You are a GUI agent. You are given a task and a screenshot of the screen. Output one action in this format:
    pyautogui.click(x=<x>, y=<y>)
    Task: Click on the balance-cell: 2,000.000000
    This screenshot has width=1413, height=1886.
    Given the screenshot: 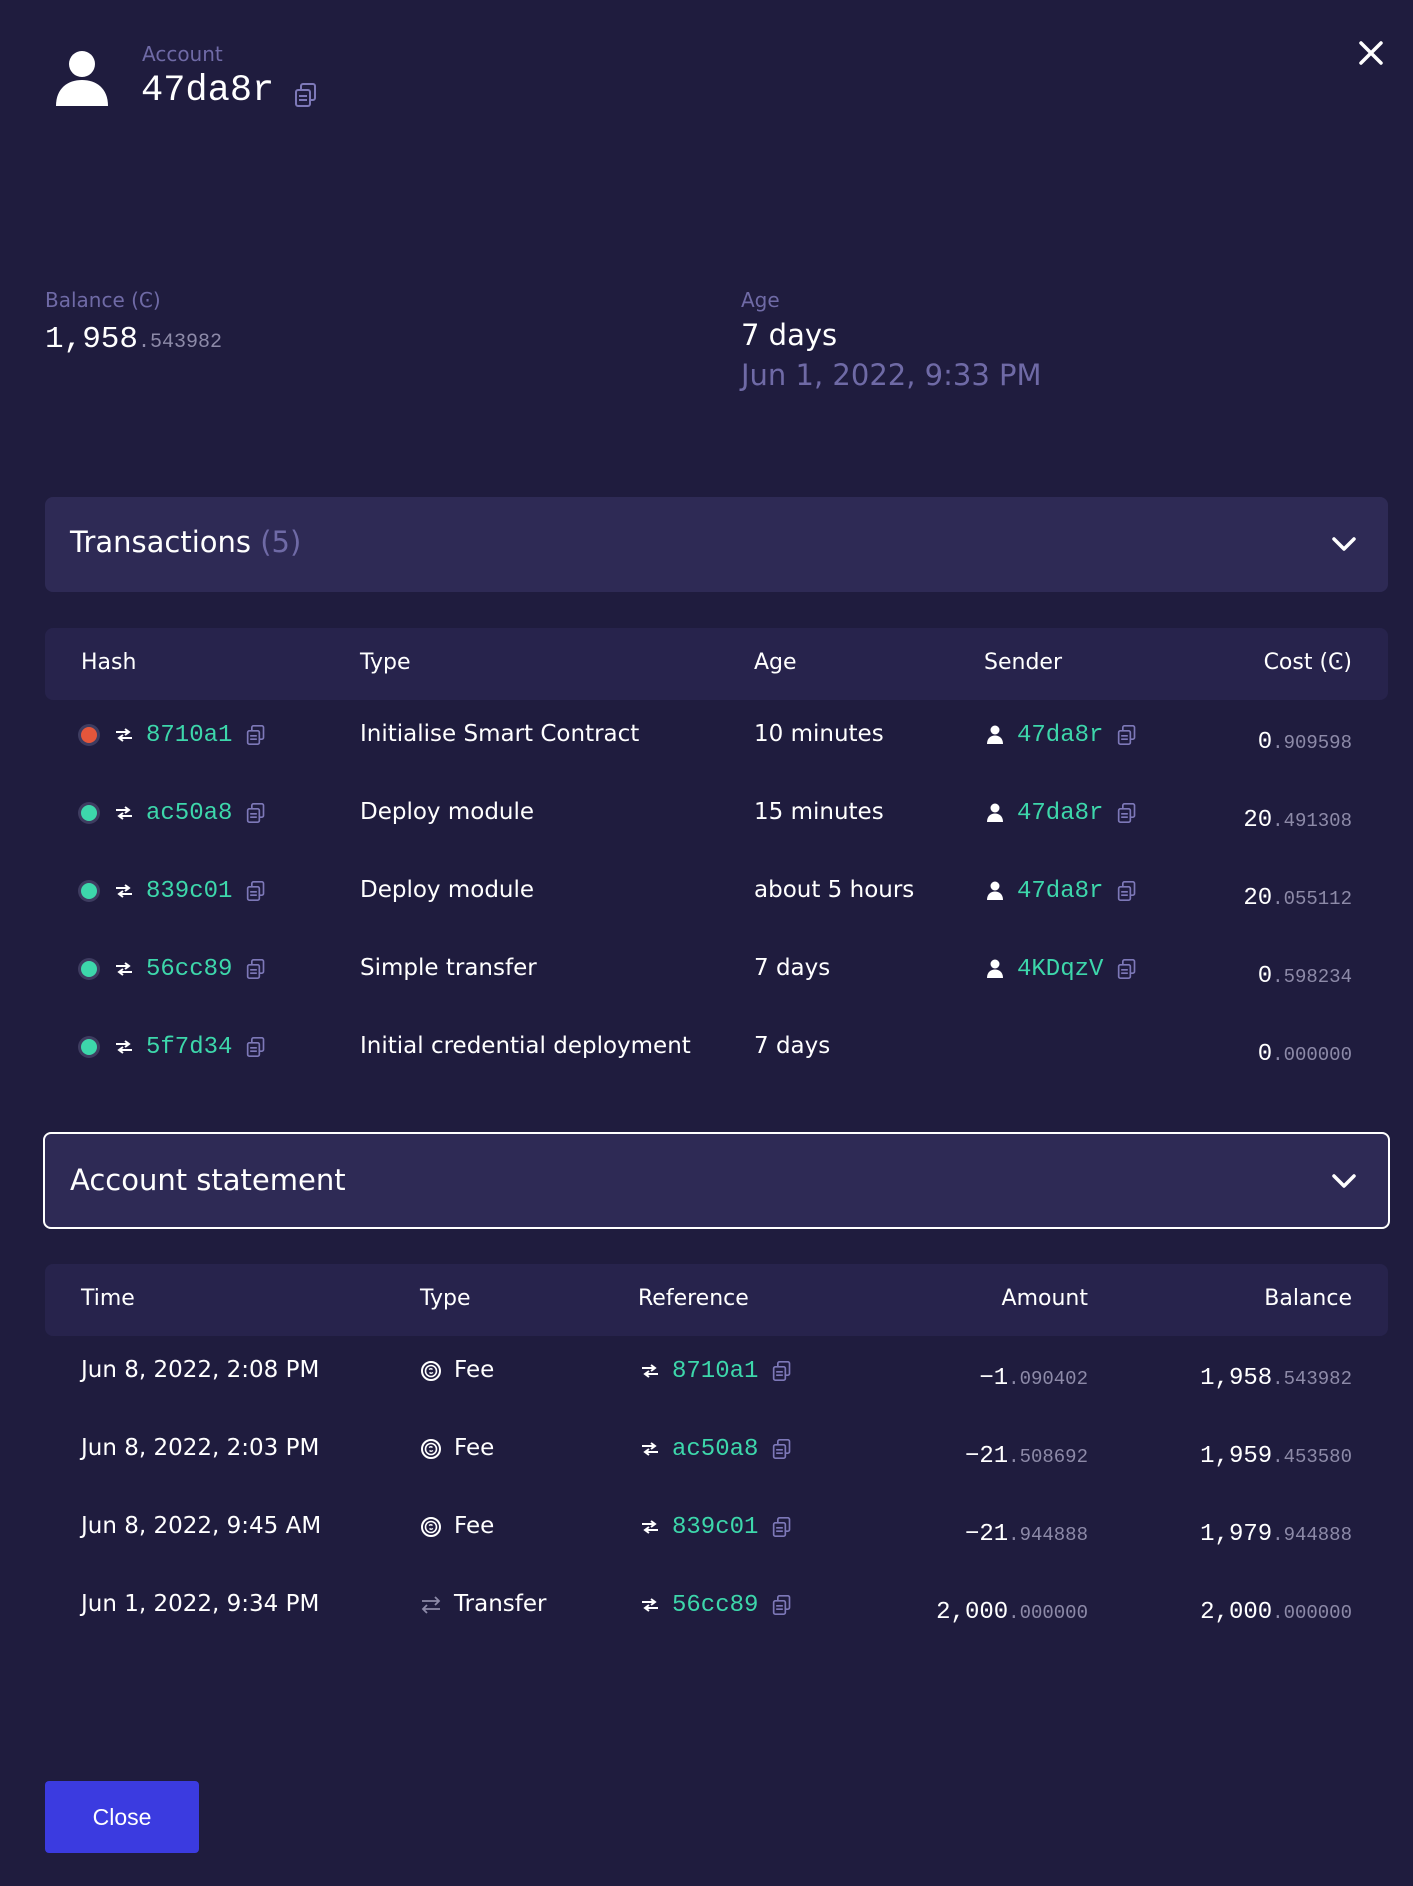 What is the action you would take?
    pyautogui.click(x=1276, y=1612)
    